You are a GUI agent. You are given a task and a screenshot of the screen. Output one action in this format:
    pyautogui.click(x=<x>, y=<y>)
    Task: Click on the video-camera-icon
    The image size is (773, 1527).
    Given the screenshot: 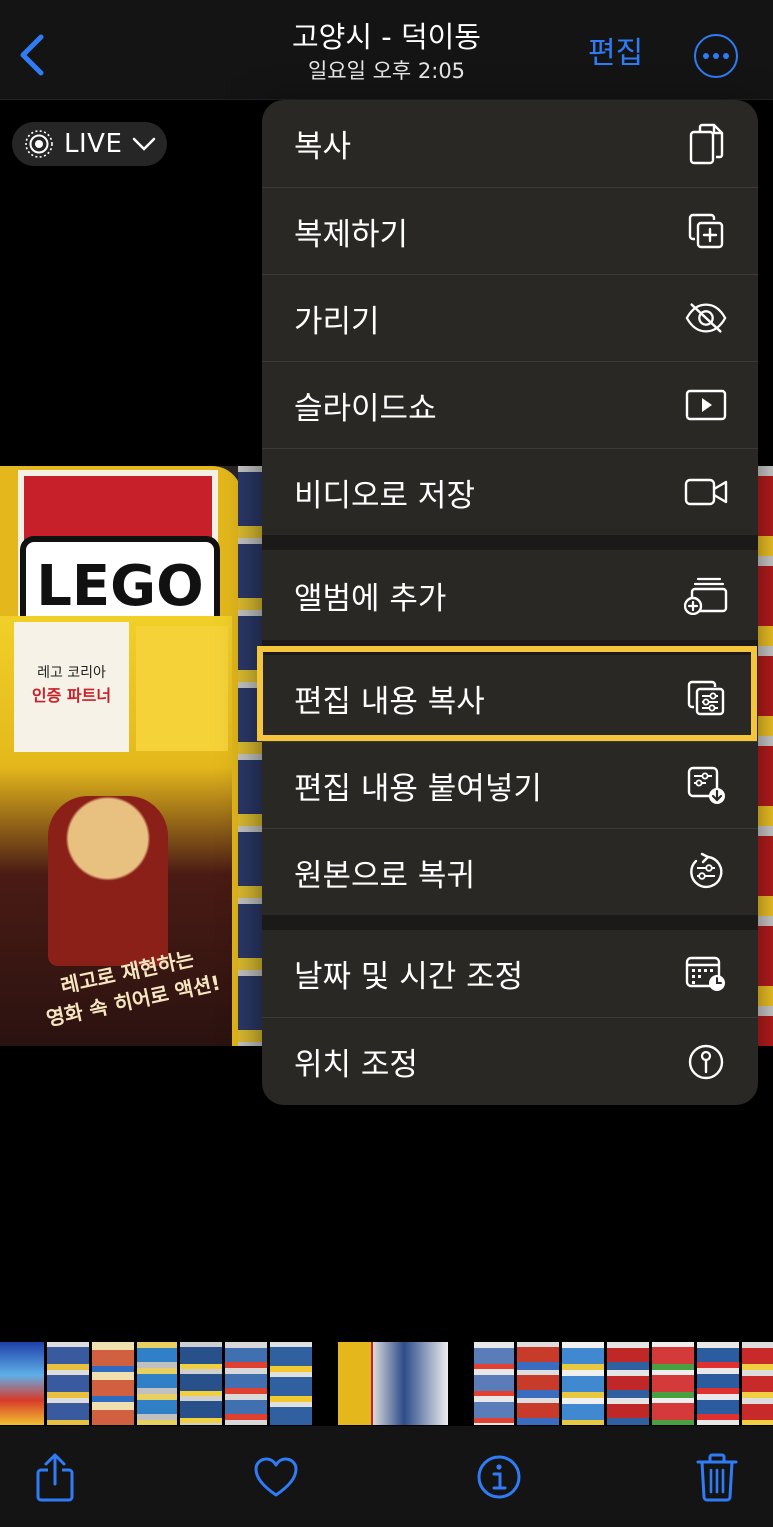 What is the action you would take?
    pyautogui.click(x=706, y=492)
    